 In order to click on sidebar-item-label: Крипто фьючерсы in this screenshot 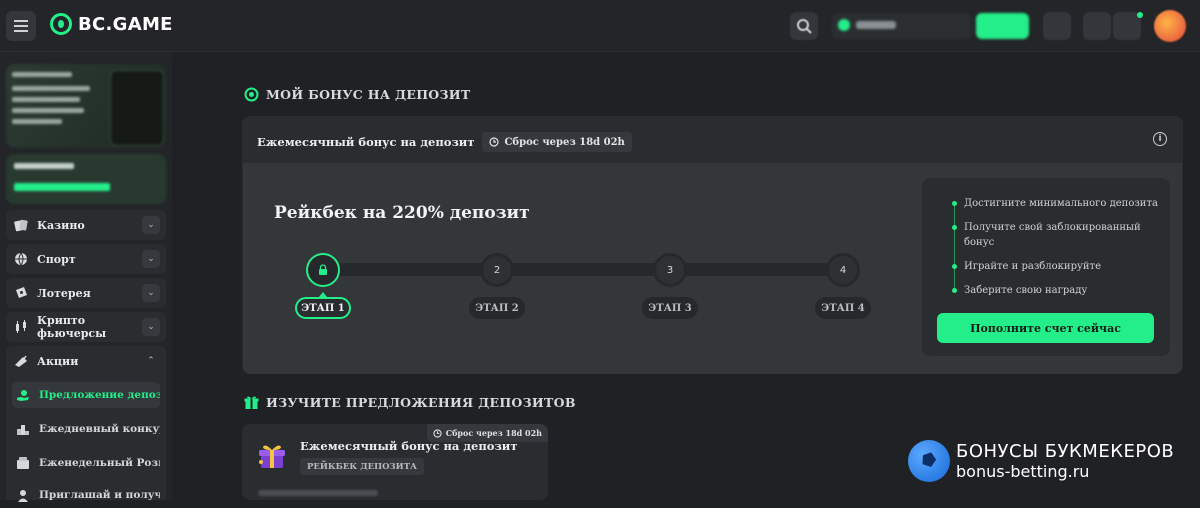, I will do `click(72, 327)`.